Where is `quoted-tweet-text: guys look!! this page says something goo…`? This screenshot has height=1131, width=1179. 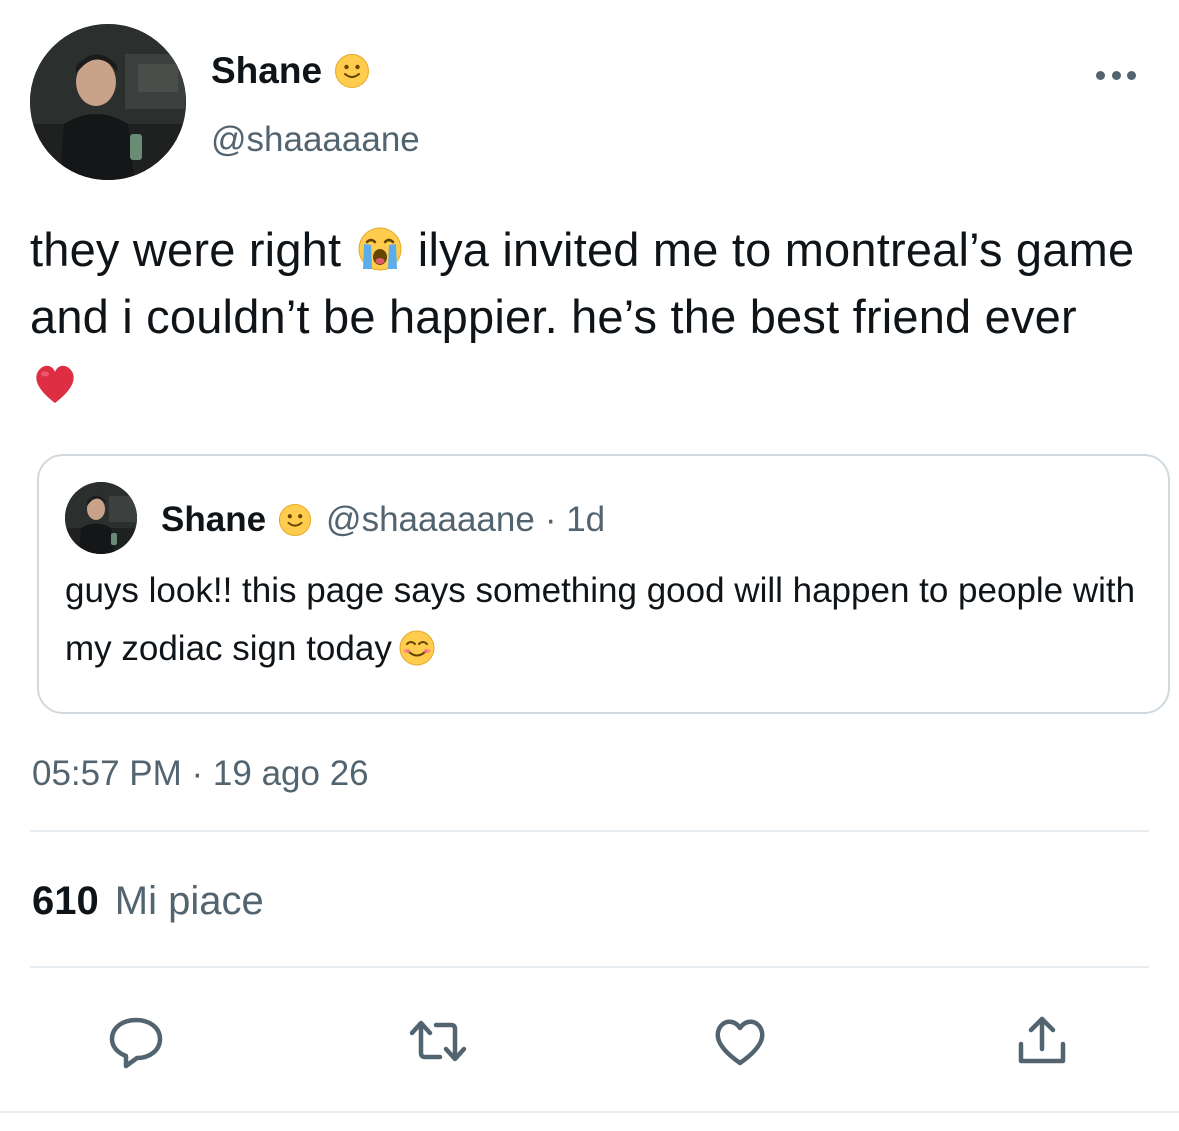
quoted-tweet-text: guys look!! this page says something goo… is located at coordinates (605, 620).